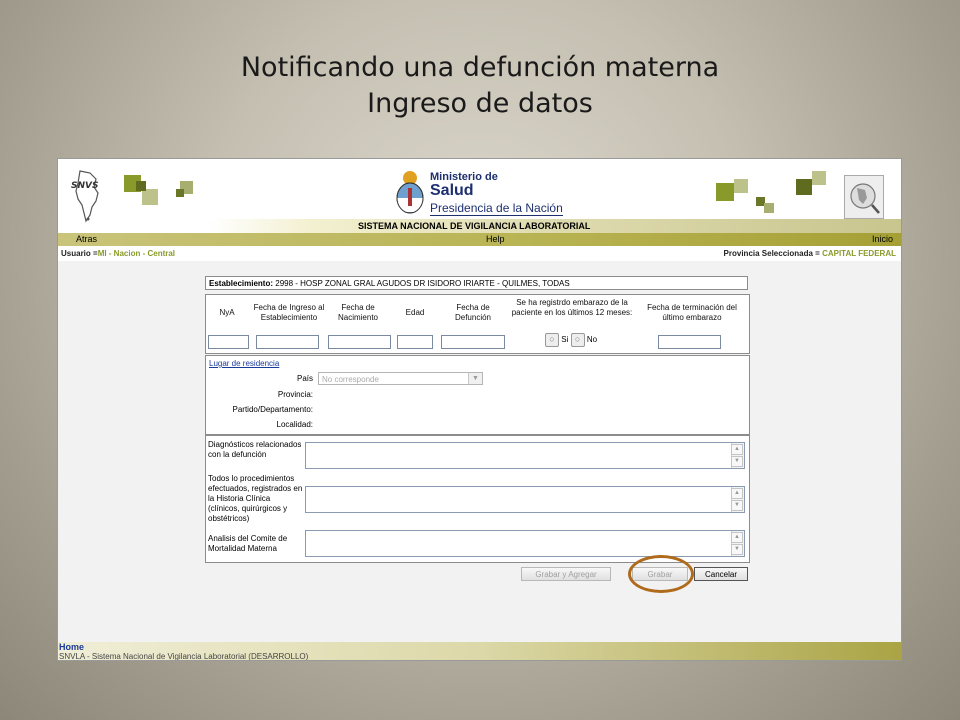 The height and width of the screenshot is (720, 960). Describe the element at coordinates (859, 253) in the screenshot. I see `province-value: CAPITAL FEDERAL` at that location.